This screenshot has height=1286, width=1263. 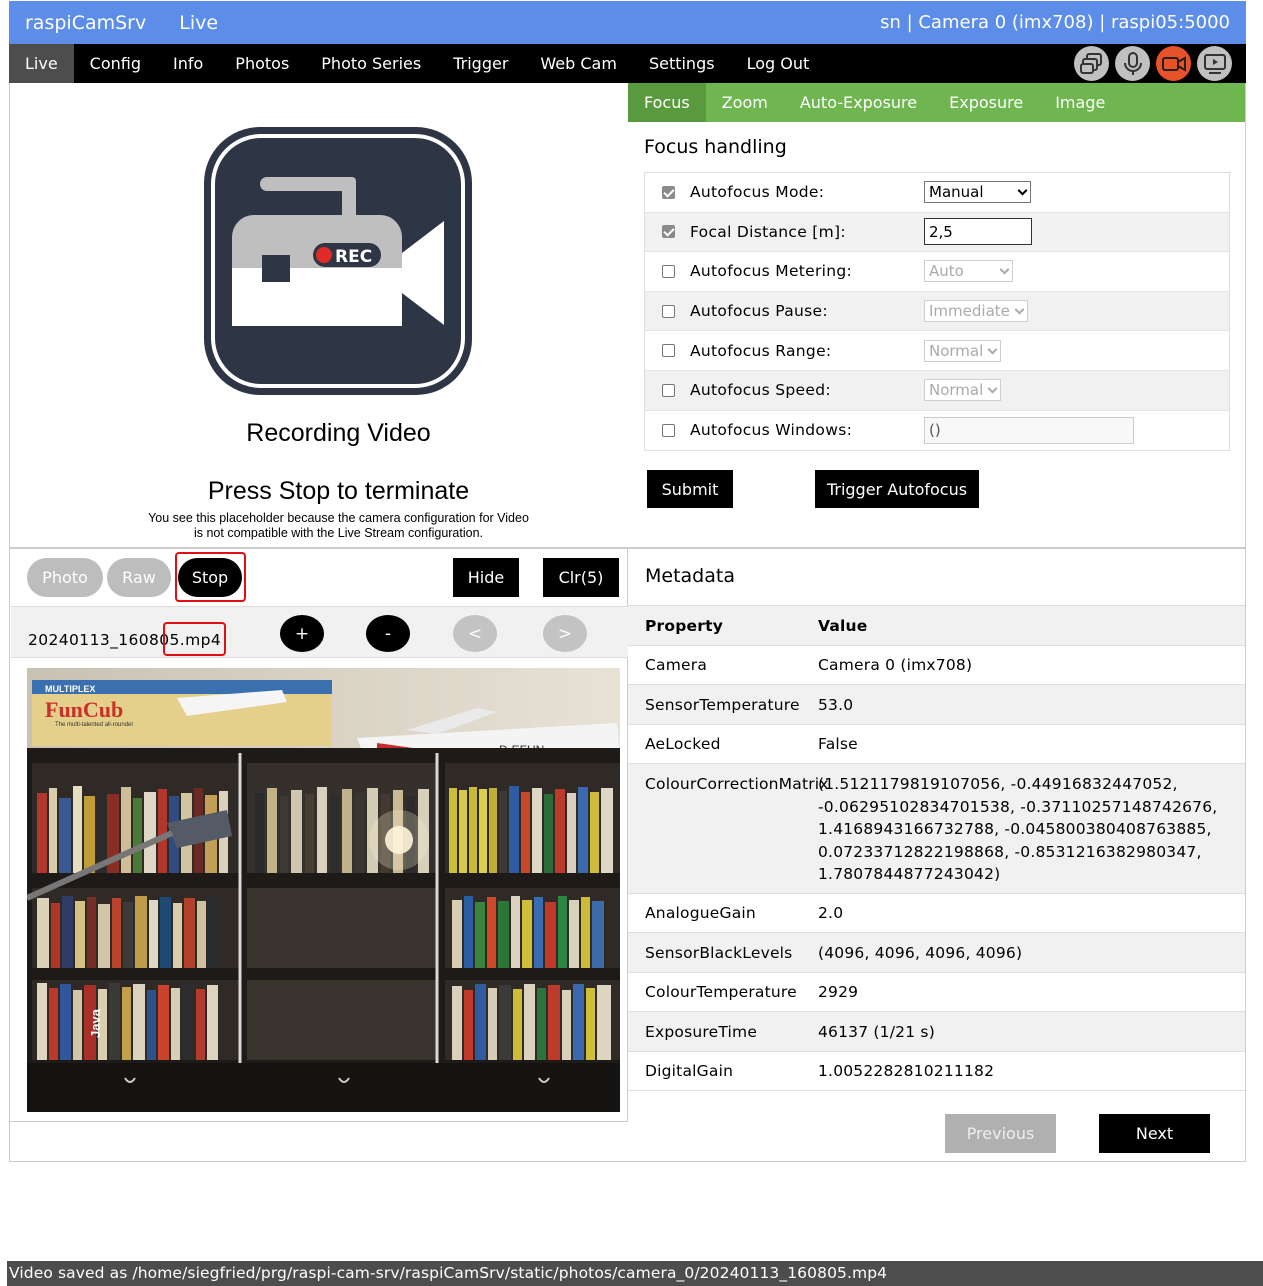 I want to click on next-button: Next, so click(x=1154, y=1133).